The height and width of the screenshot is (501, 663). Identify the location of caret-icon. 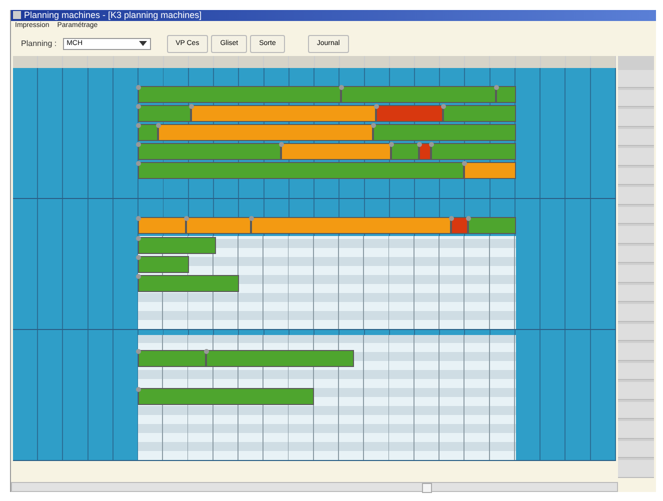
(142, 43).